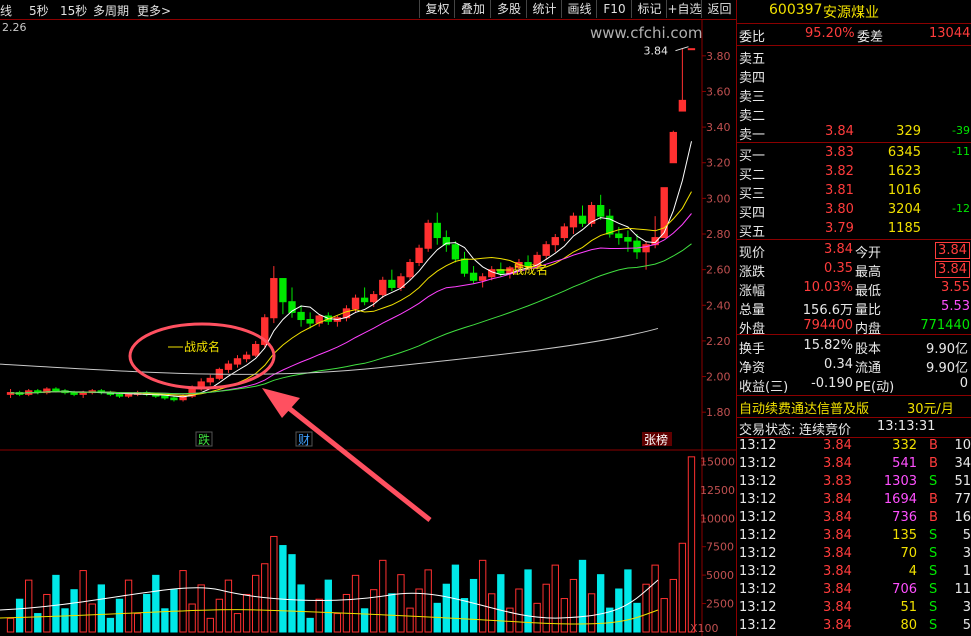 The image size is (971, 636). Describe the element at coordinates (684, 9) in the screenshot. I see `toolbar-button-7: +自选` at that location.